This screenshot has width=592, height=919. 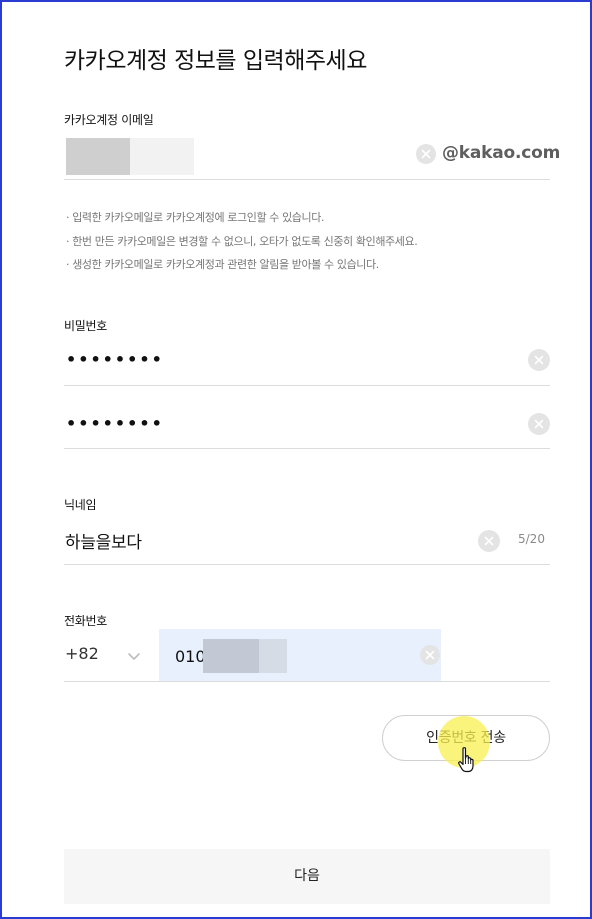 What do you see at coordinates (307, 681) in the screenshot?
I see `phone-underline` at bounding box center [307, 681].